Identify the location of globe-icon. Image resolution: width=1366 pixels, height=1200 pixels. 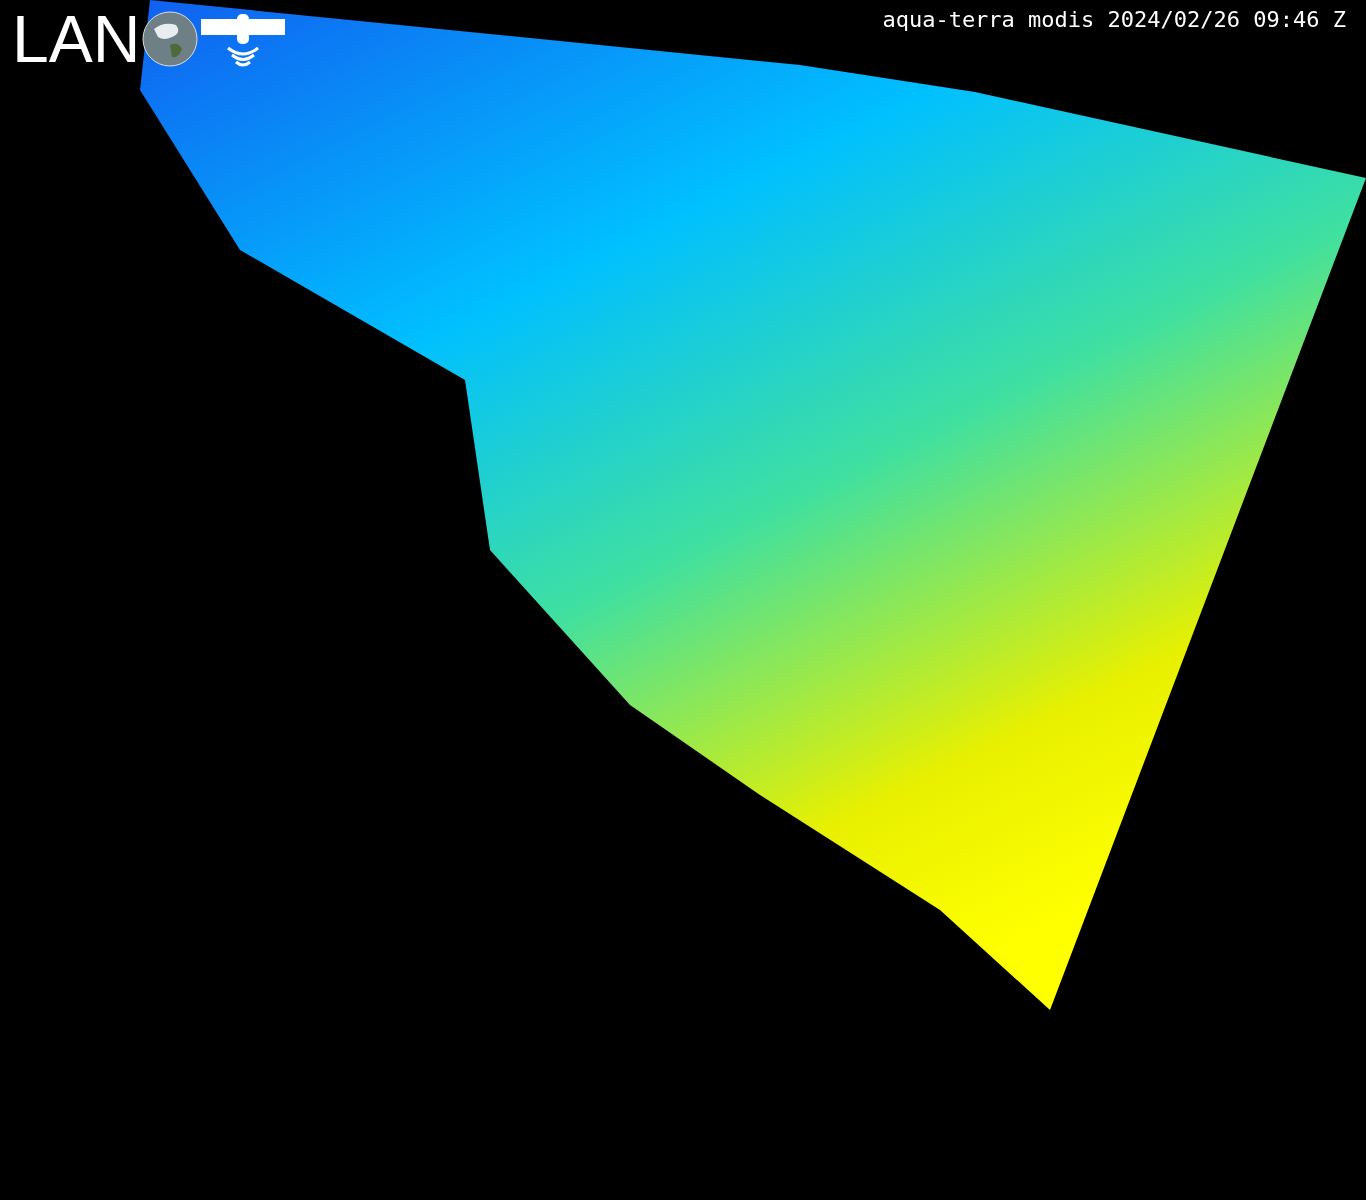
(170, 39).